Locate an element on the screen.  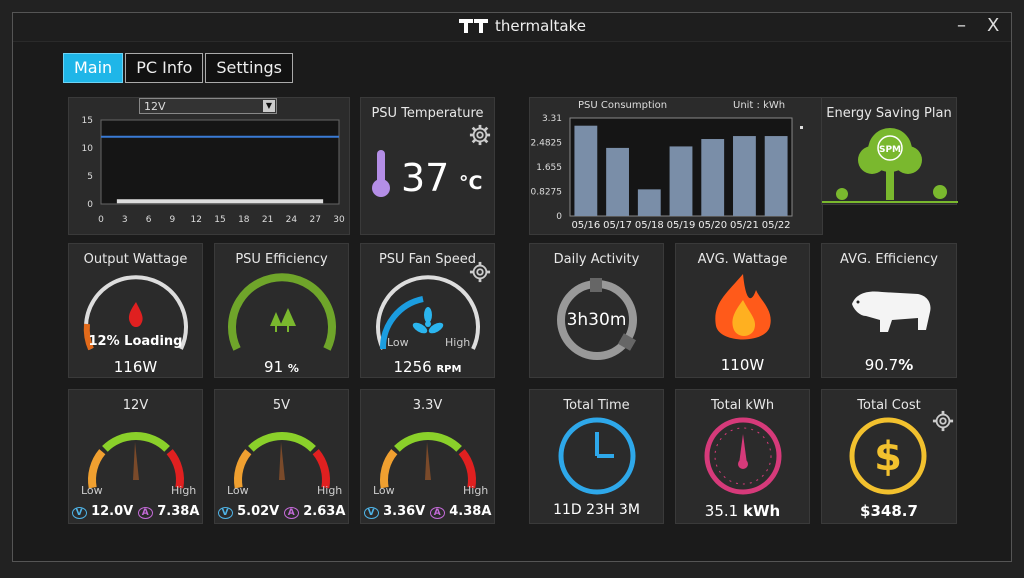
rail-12v-gauge is located at coordinates (136, 460).